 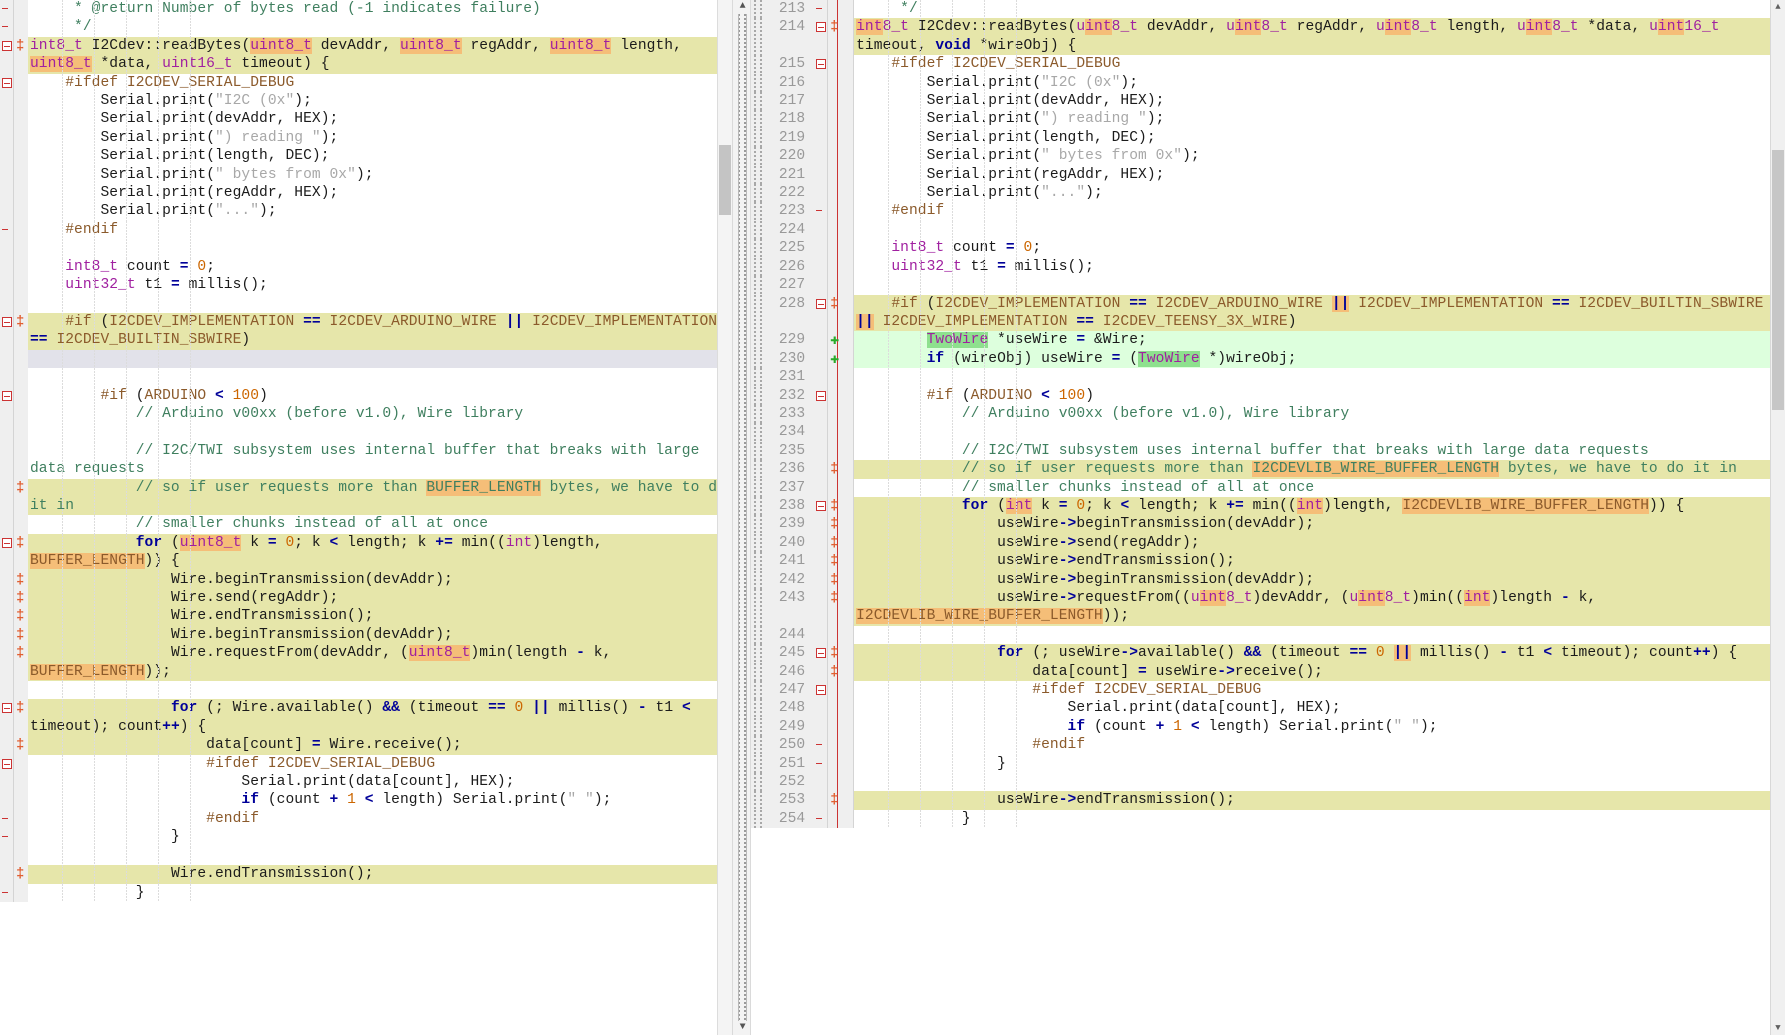 I want to click on added-line-marker-icon: ✚, so click(x=834, y=340).